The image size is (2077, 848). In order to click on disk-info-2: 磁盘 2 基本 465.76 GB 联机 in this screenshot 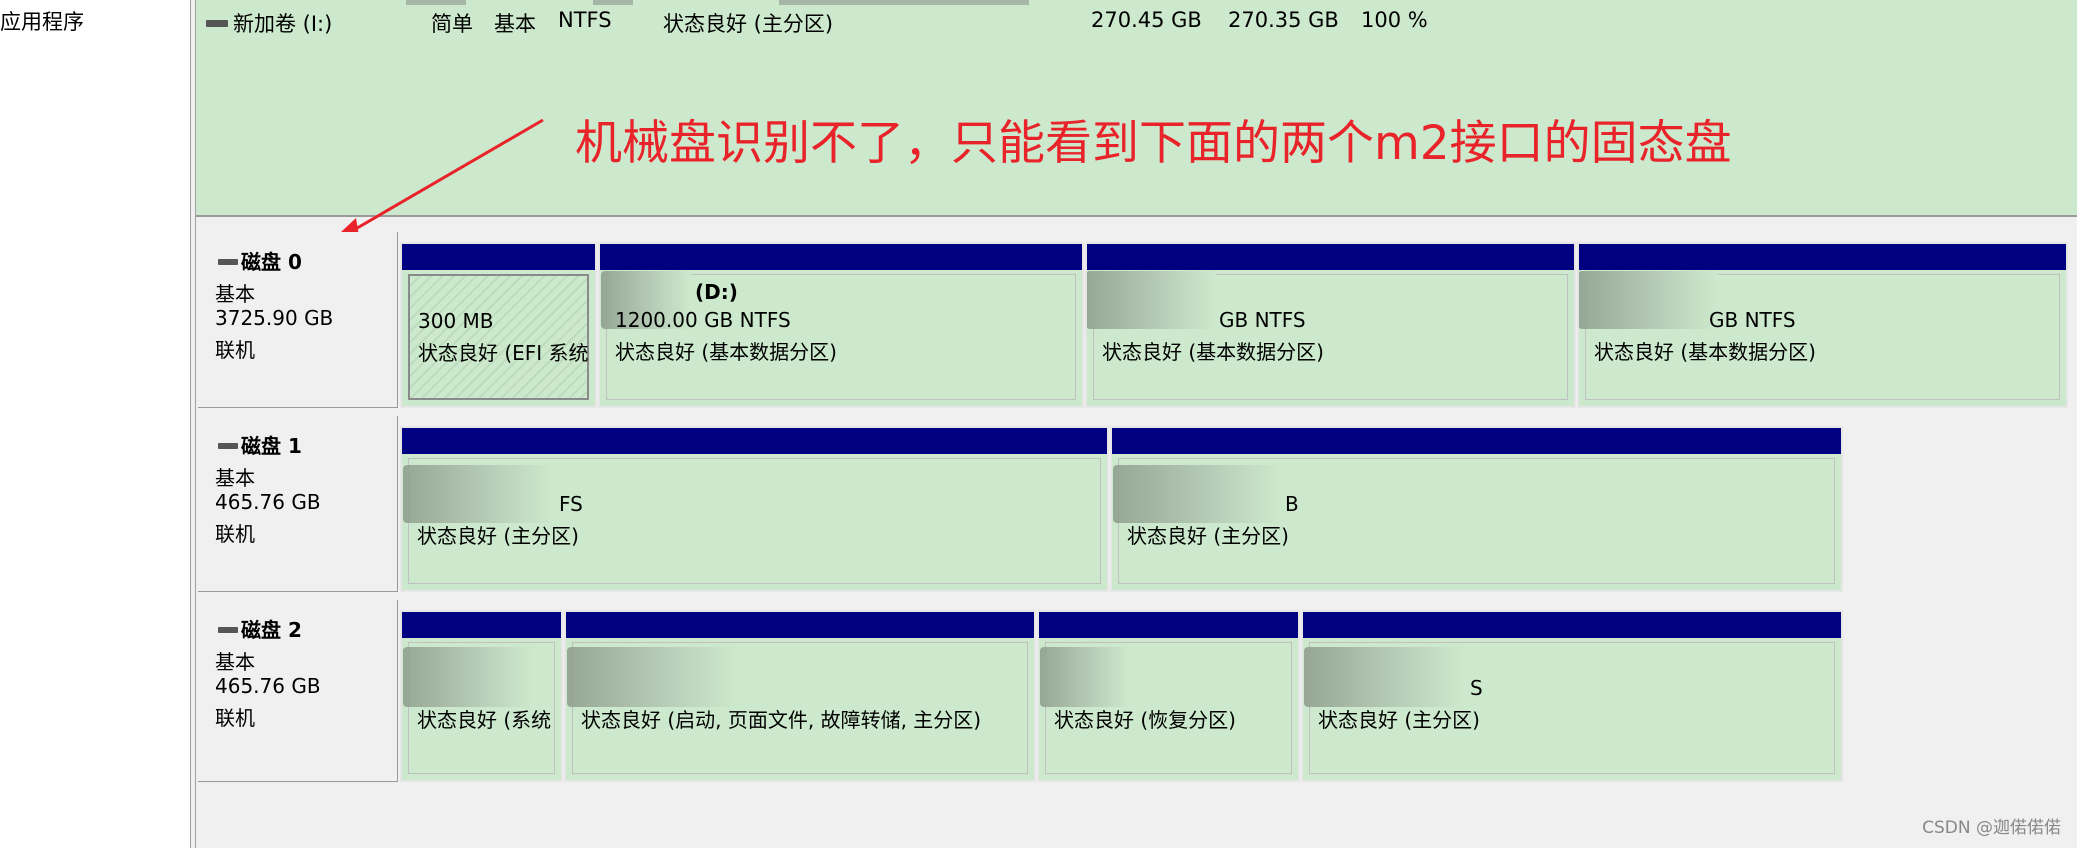, I will do `click(298, 691)`.